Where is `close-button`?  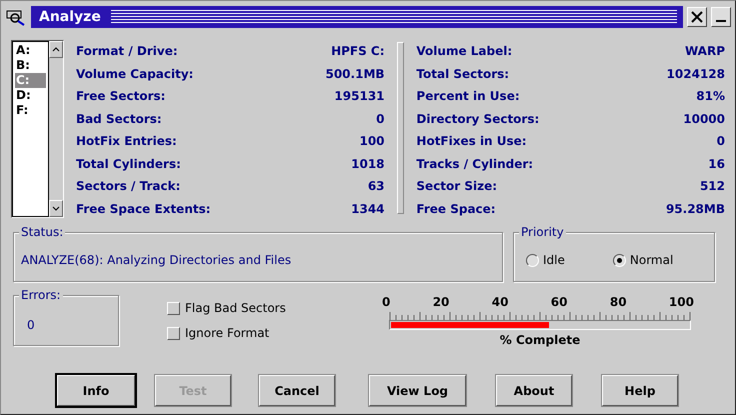
close-button is located at coordinates (697, 17).